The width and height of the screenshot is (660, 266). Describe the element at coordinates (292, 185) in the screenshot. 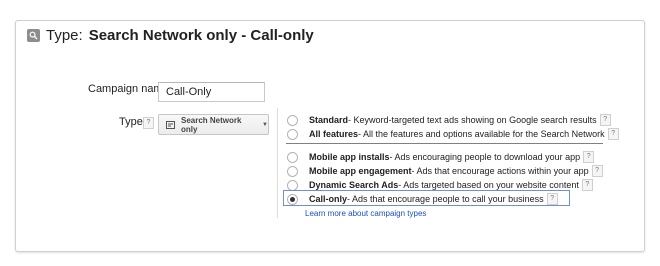

I see `radio-dynamic-search-ads` at that location.